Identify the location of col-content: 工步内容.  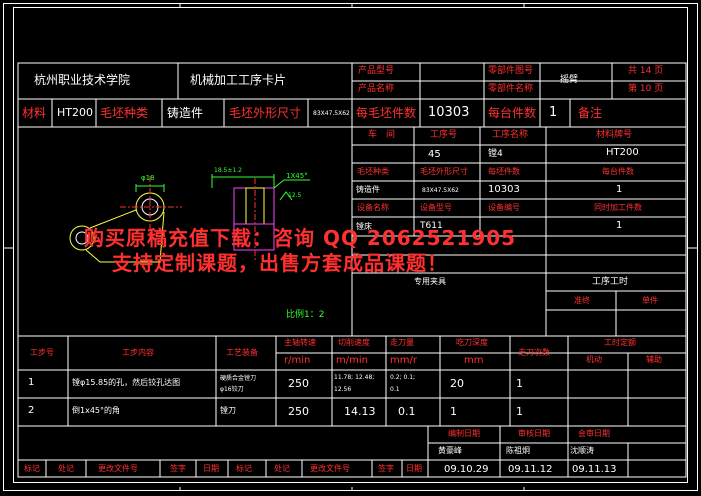
(138, 352).